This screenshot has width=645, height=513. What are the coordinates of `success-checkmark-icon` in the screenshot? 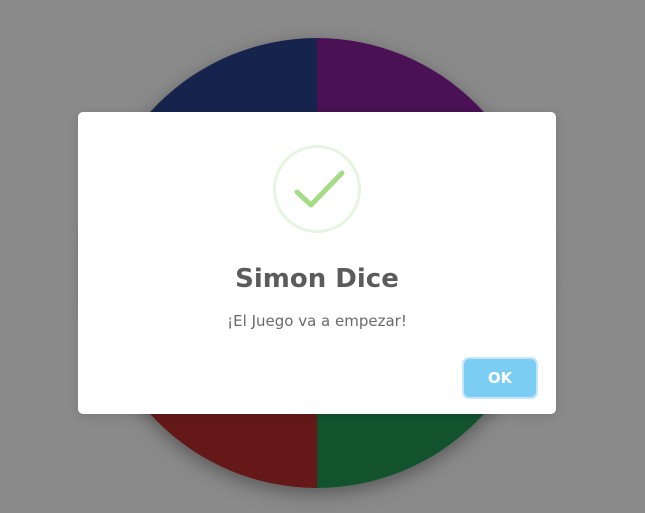 It's located at (317, 189).